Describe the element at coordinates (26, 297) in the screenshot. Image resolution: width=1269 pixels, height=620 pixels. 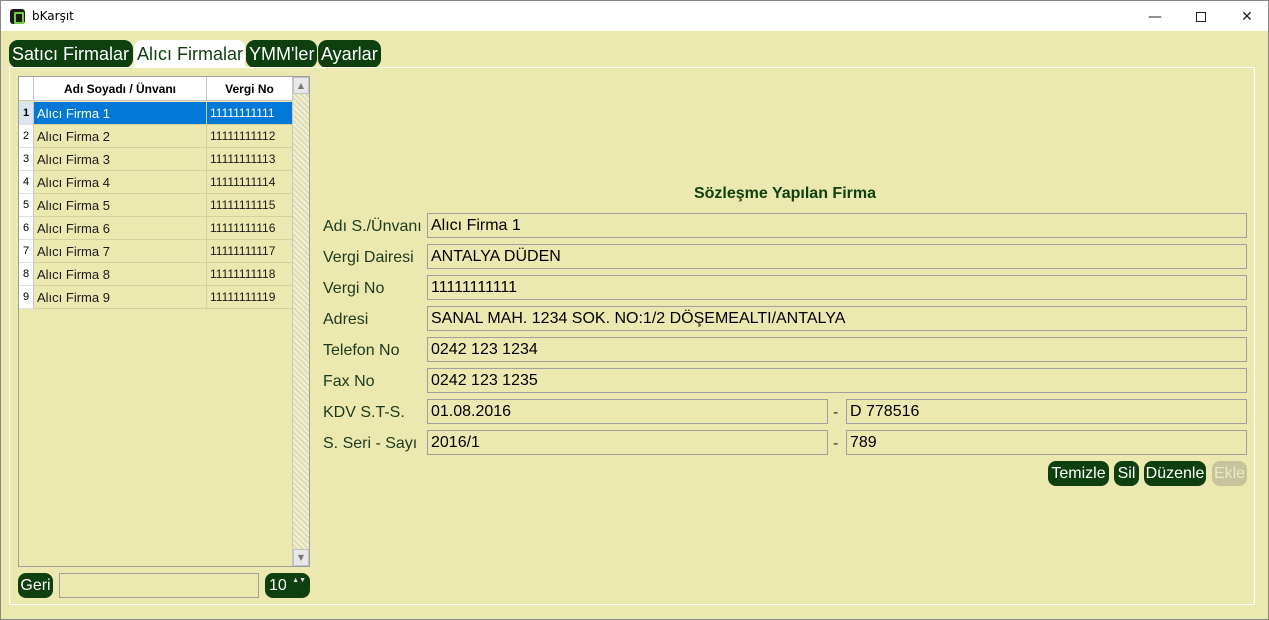
I see `row-index: 9` at that location.